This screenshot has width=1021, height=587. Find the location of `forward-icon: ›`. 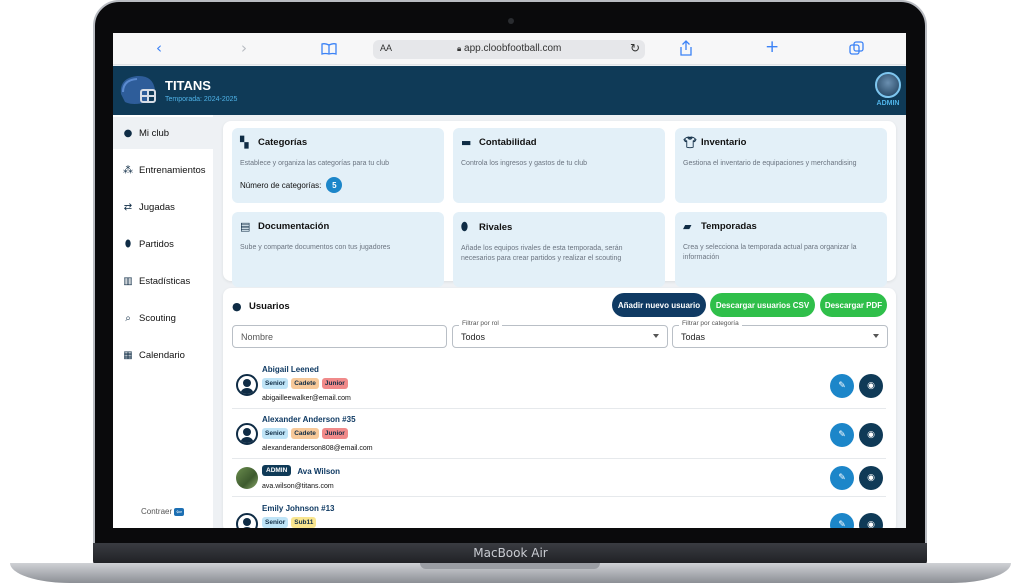

forward-icon: › is located at coordinates (244, 48).